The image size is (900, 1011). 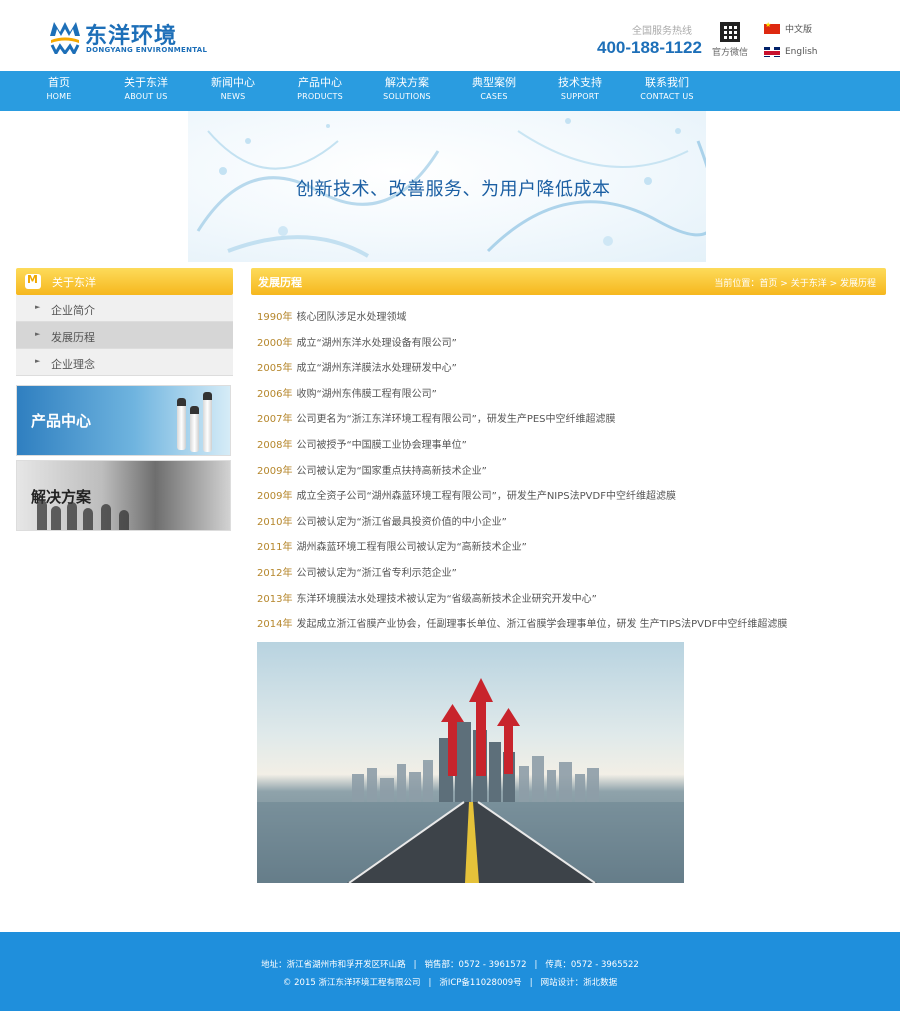 I want to click on hero-banner: 创新技术、改善服务、为用户降低成本, so click(x=447, y=186).